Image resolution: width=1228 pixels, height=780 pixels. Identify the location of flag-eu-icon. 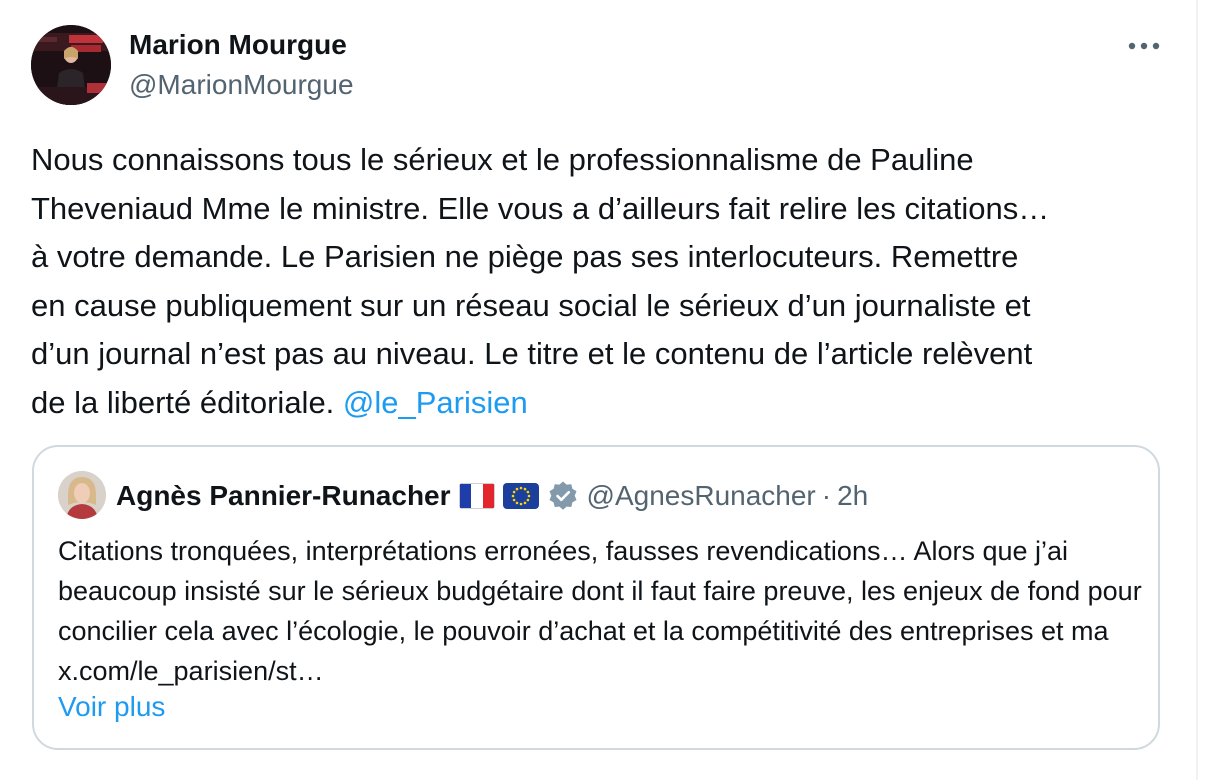
(520, 496).